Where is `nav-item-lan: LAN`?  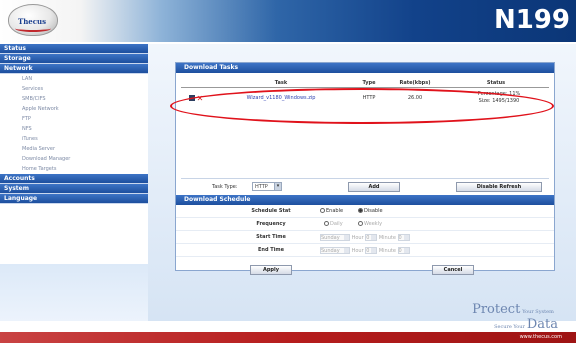 nav-item-lan: LAN is located at coordinates (74, 79).